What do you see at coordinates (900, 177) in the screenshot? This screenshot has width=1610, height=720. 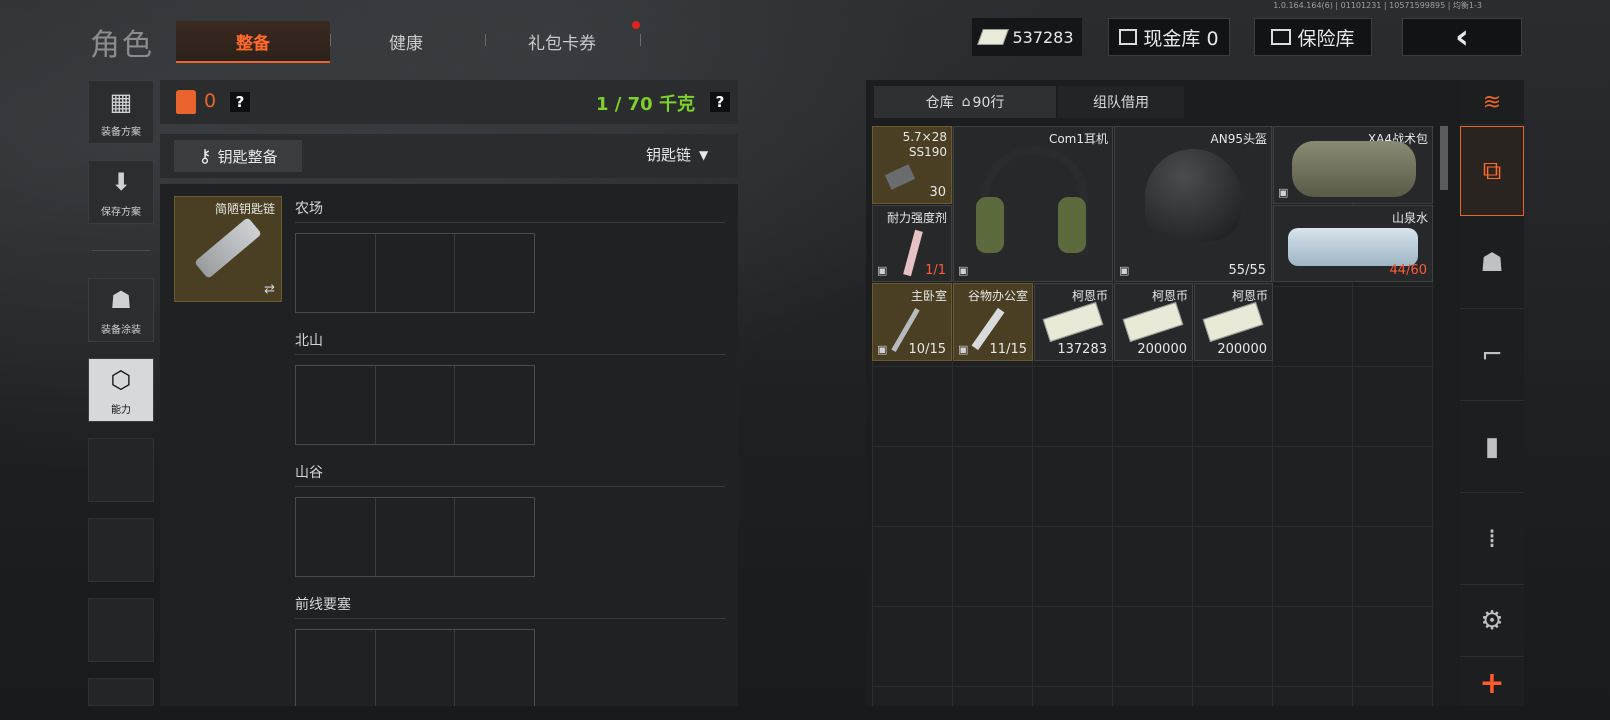 I see `ammo-icon` at bounding box center [900, 177].